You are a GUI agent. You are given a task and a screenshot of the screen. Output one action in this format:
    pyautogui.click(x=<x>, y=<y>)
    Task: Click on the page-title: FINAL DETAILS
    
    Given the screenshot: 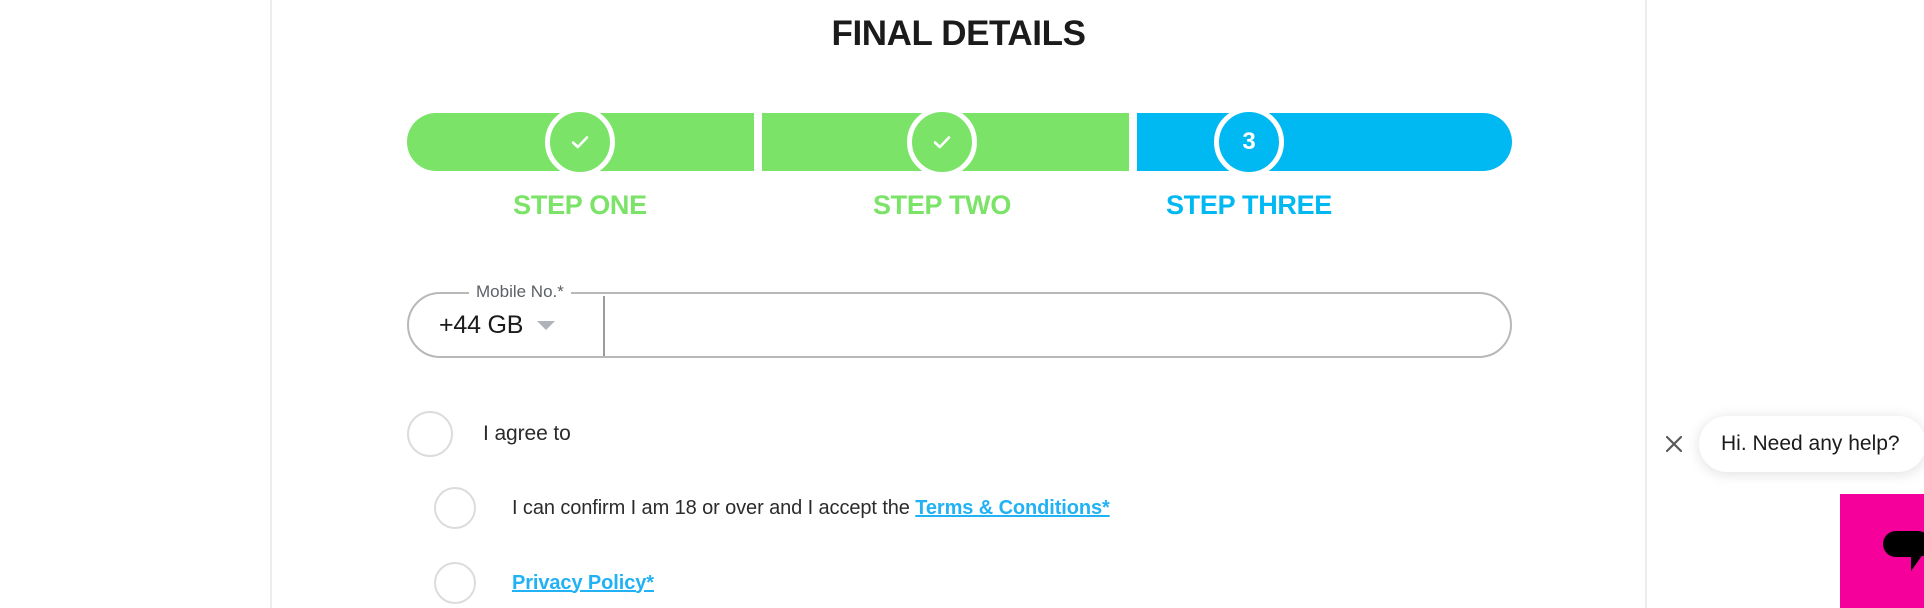 What is the action you would take?
    pyautogui.click(x=958, y=33)
    